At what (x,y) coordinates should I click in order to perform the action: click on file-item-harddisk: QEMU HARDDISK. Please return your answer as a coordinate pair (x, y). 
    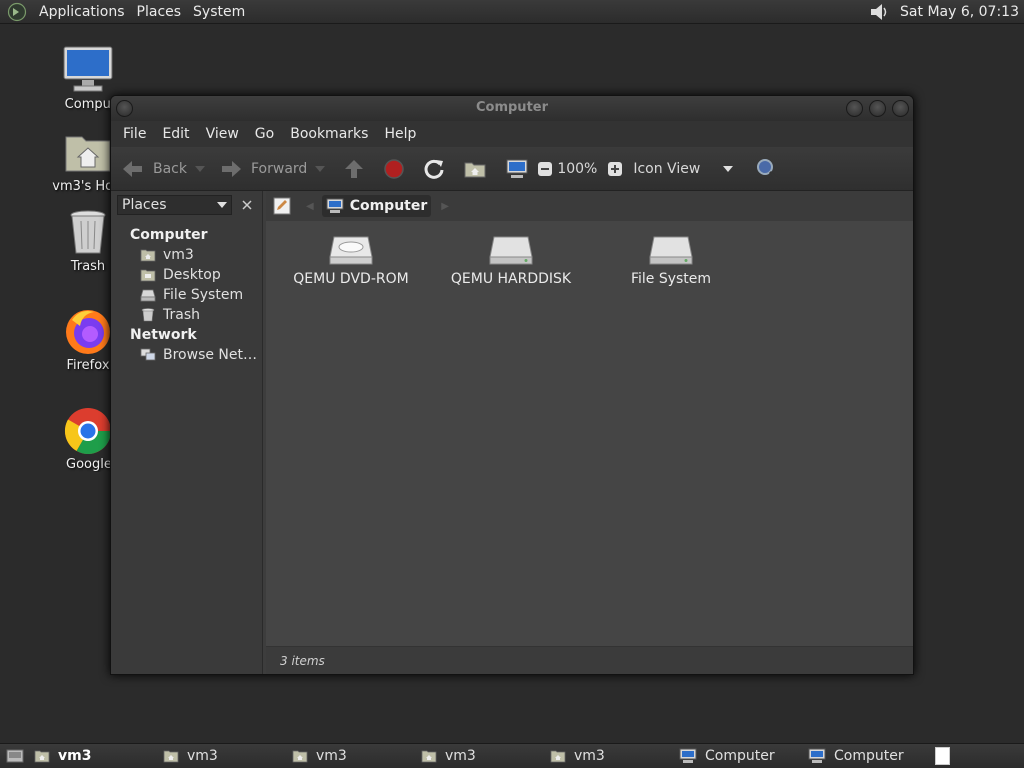
    Looking at the image, I should click on (511, 261).